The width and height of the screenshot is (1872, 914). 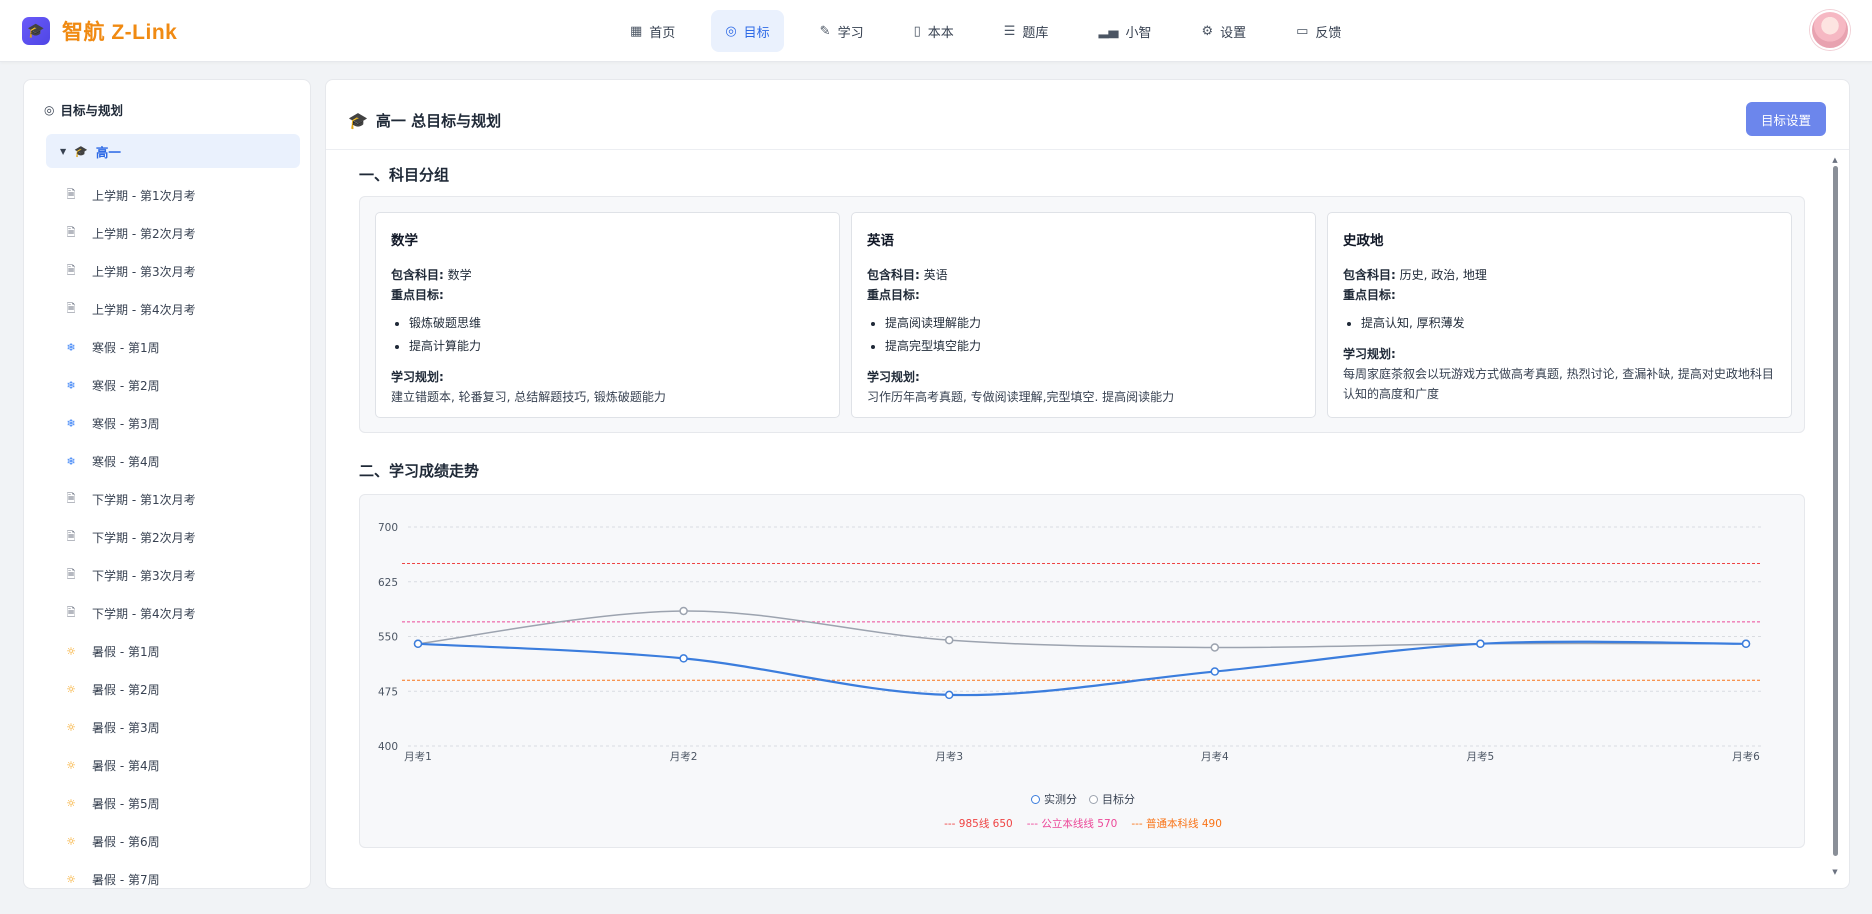 I want to click on group-focus-label: 重点目标:, so click(x=607, y=295).